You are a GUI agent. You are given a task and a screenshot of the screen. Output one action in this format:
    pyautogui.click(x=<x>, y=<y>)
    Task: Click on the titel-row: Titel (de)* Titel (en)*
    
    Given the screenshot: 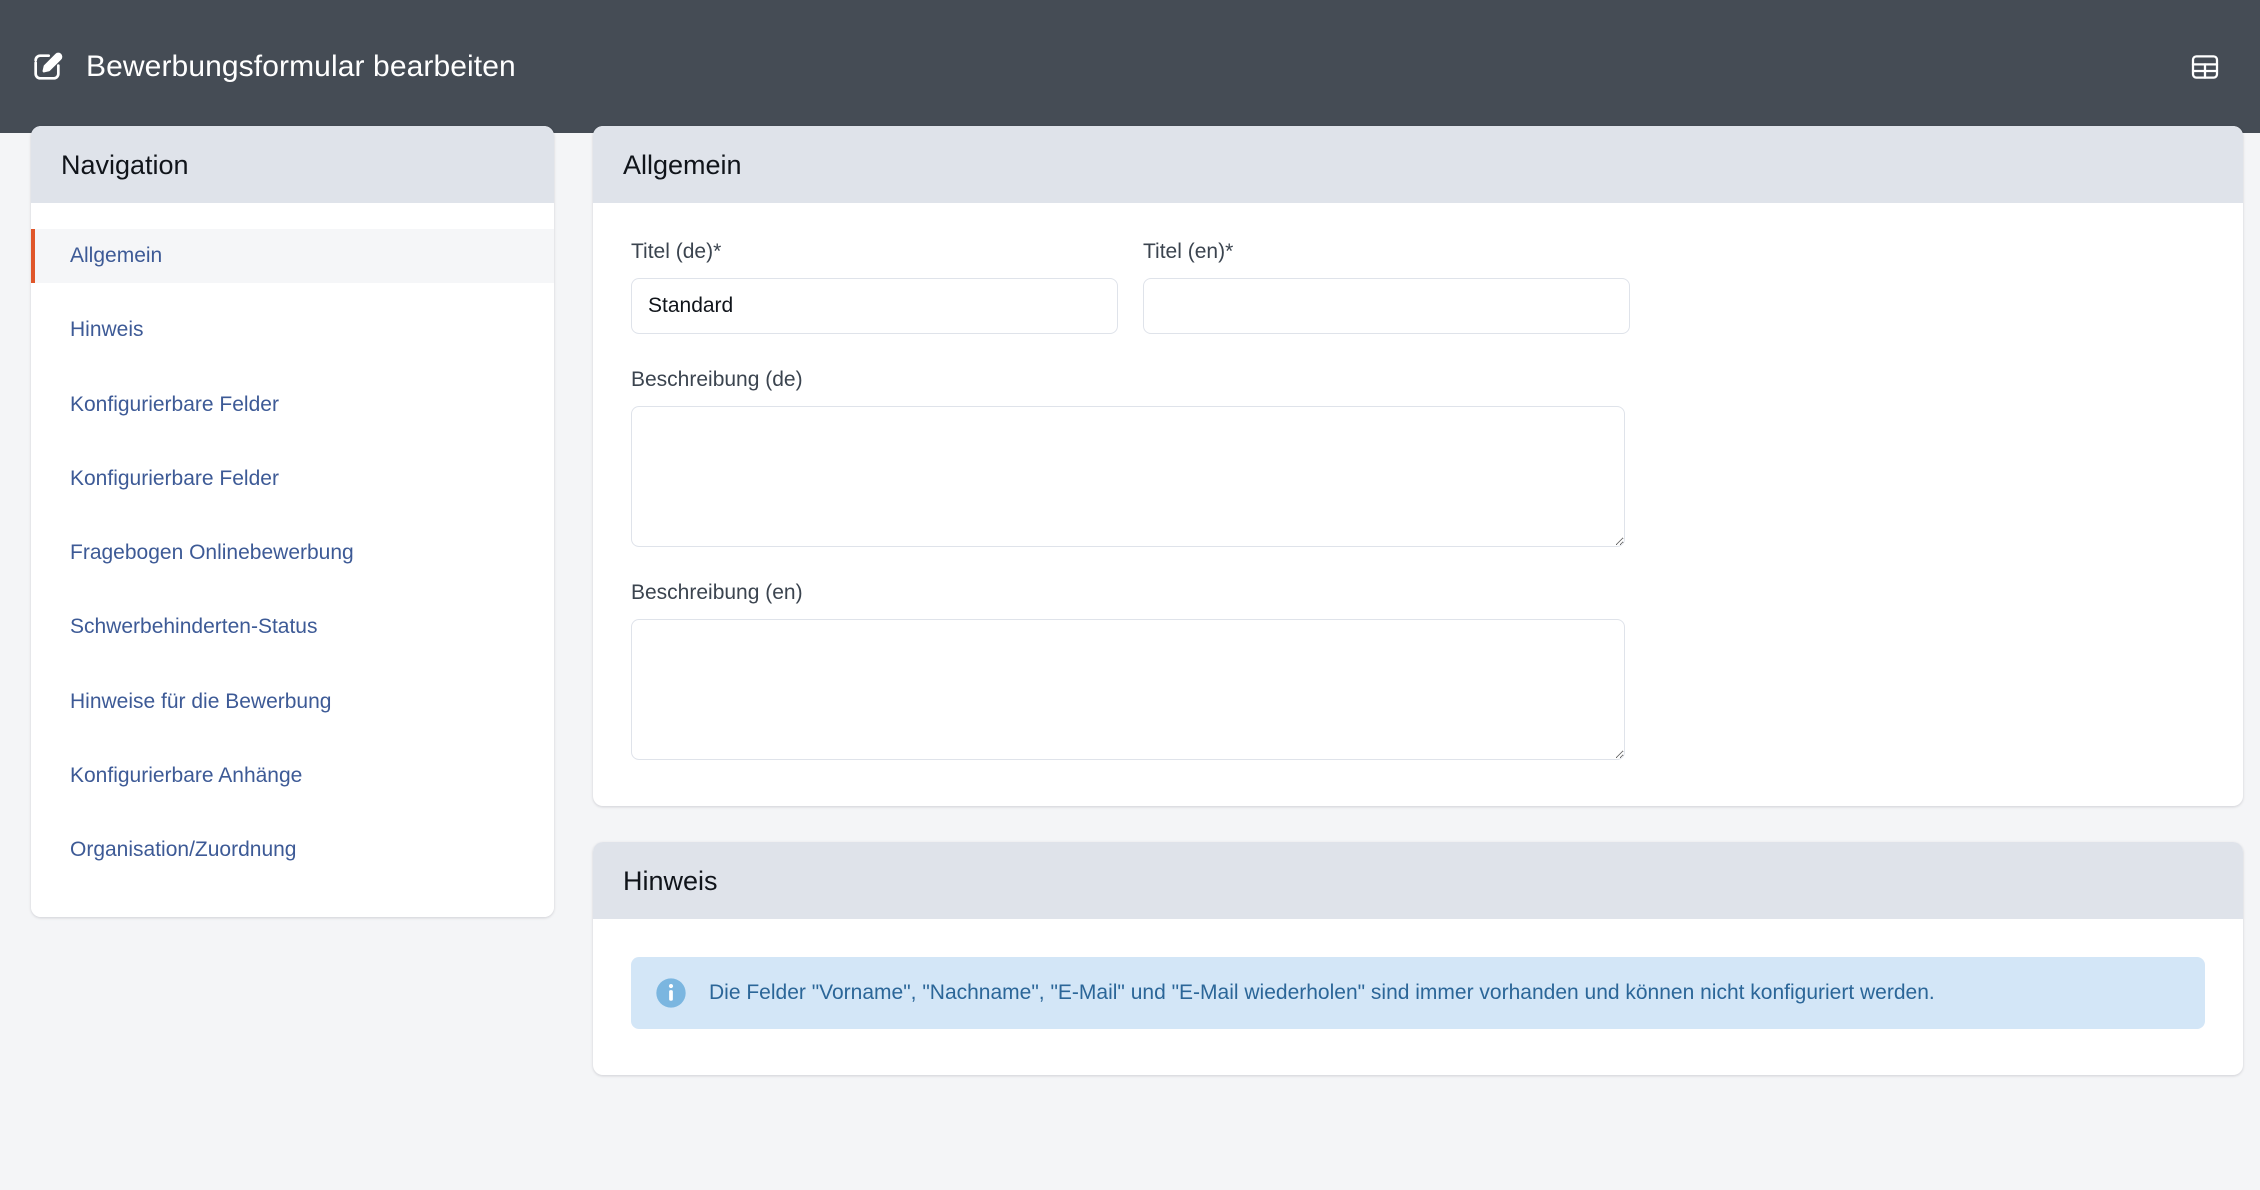 What is the action you would take?
    pyautogui.click(x=1418, y=287)
    